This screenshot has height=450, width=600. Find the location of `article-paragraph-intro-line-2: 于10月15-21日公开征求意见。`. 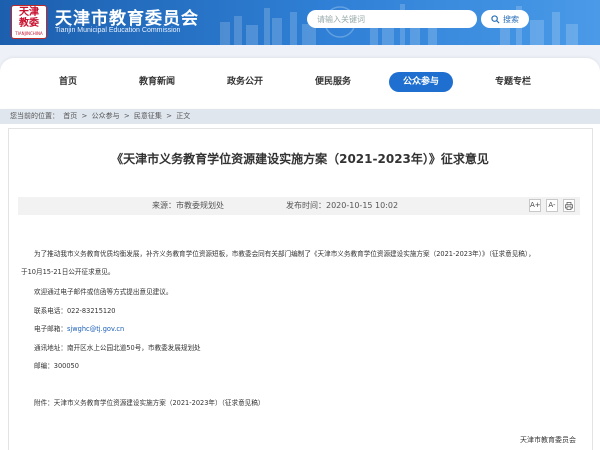

article-paragraph-intro-line-2: 于10月15-21日公开征求意见。 is located at coordinates (68, 272).